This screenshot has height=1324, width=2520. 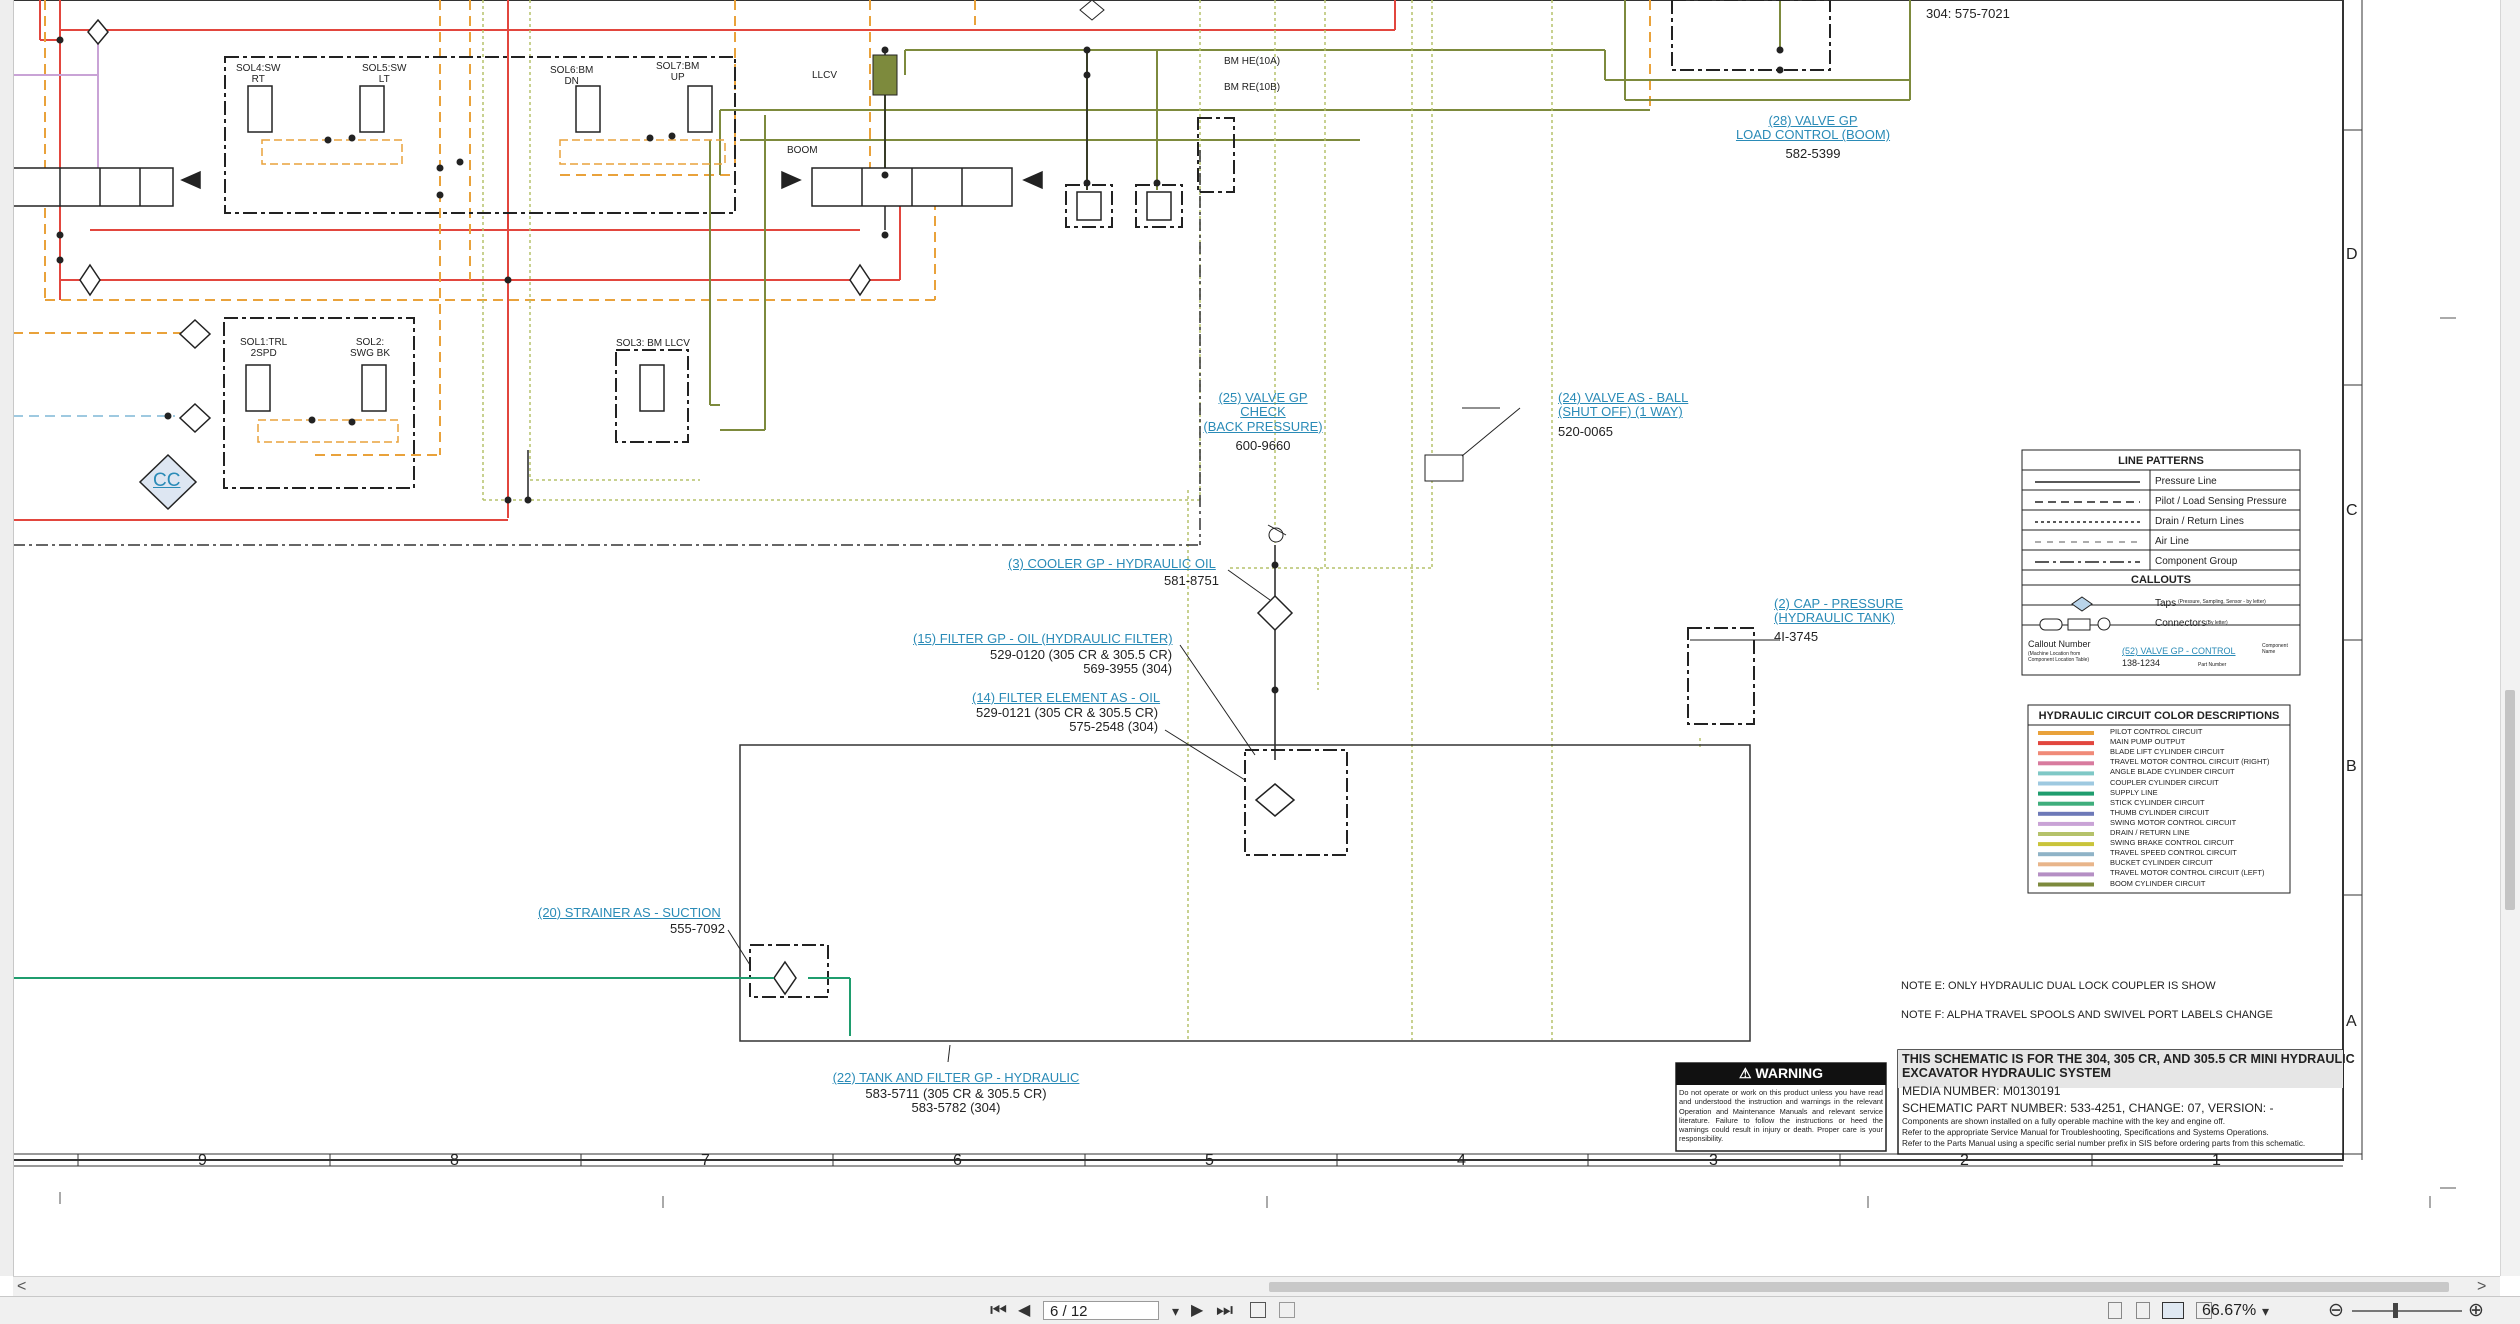 I want to click on grid-col-6: 6, so click(x=957, y=1160).